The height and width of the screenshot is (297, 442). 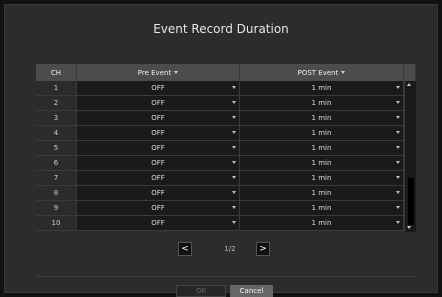 What do you see at coordinates (56, 72) in the screenshot?
I see `column-header-ch: CH` at bounding box center [56, 72].